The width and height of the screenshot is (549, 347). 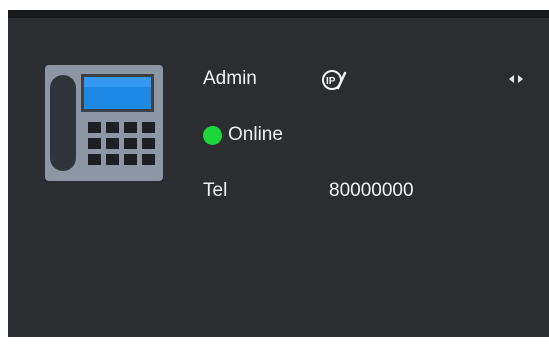 I want to click on tel-label: Tel, so click(x=215, y=190).